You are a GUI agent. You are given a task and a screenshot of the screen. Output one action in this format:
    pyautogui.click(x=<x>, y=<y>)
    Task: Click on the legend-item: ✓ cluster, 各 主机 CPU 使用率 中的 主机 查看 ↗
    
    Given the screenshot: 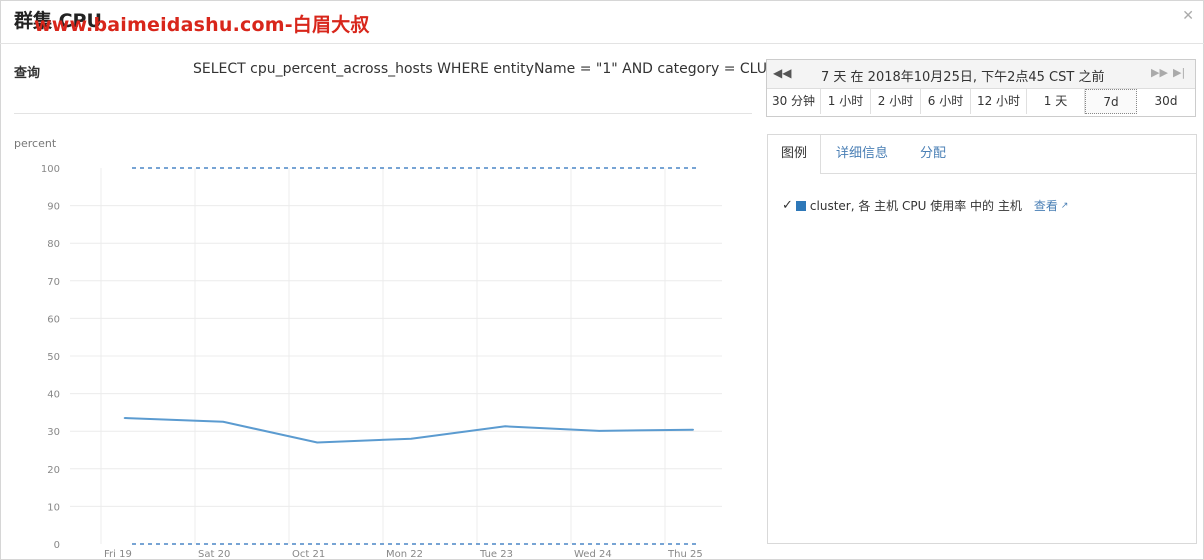 What is the action you would take?
    pyautogui.click(x=925, y=205)
    